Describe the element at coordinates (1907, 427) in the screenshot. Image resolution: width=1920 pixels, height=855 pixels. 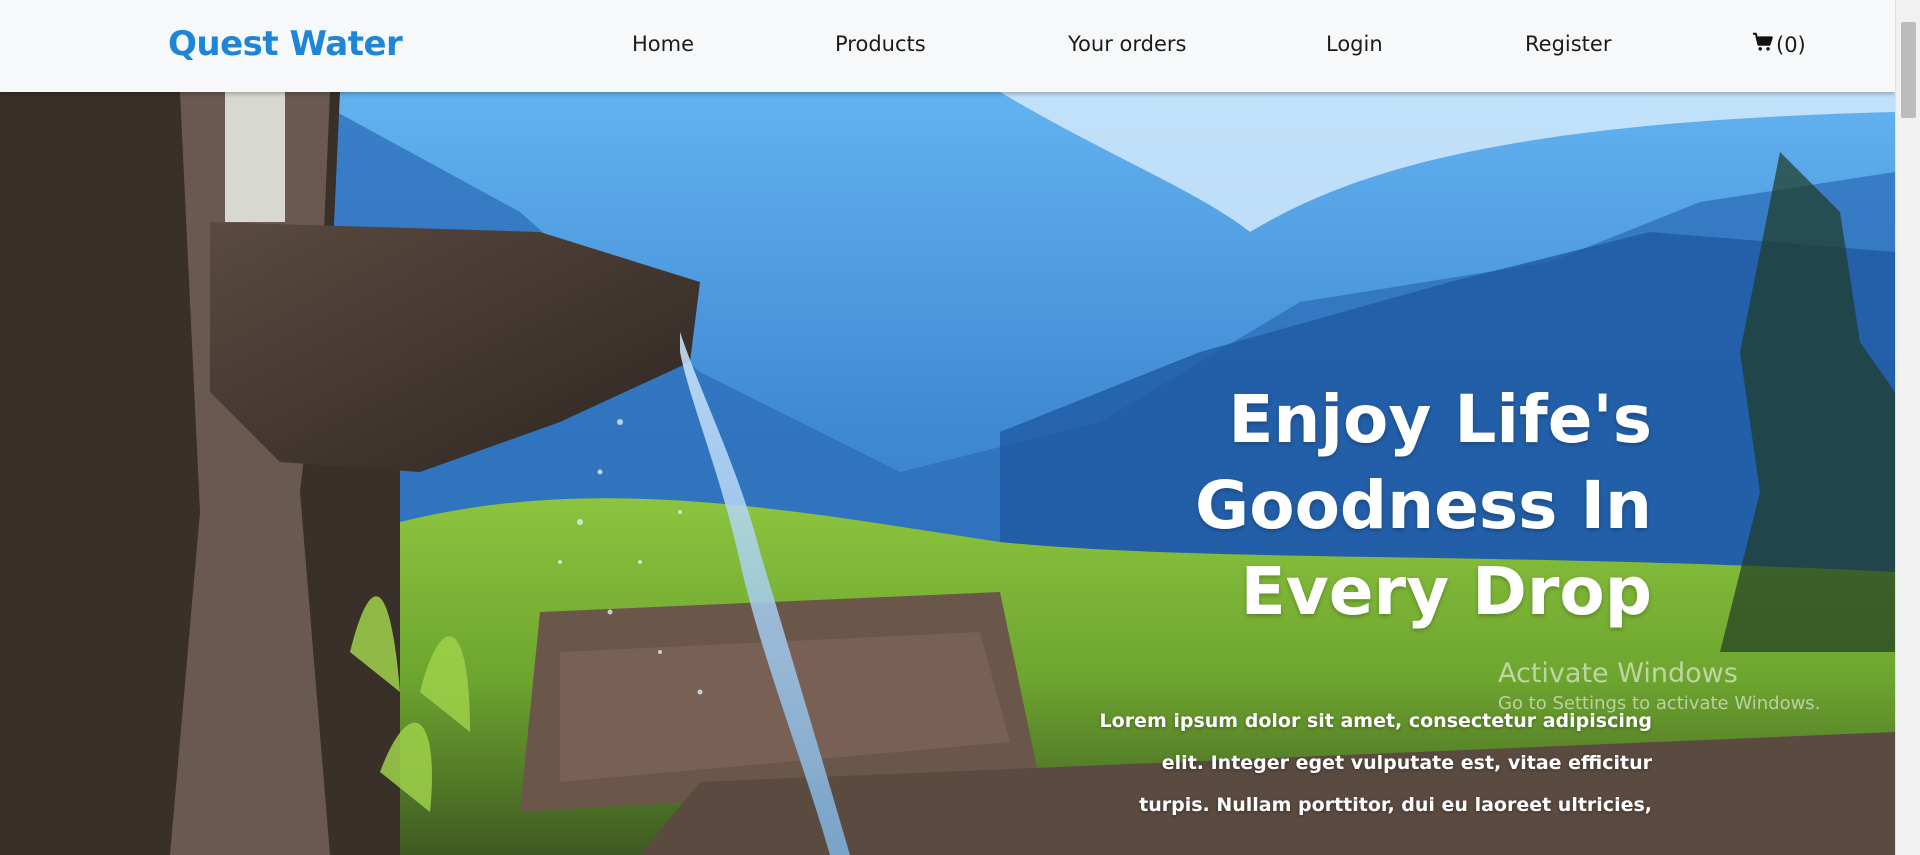
I see `vertical-scrollbar` at that location.